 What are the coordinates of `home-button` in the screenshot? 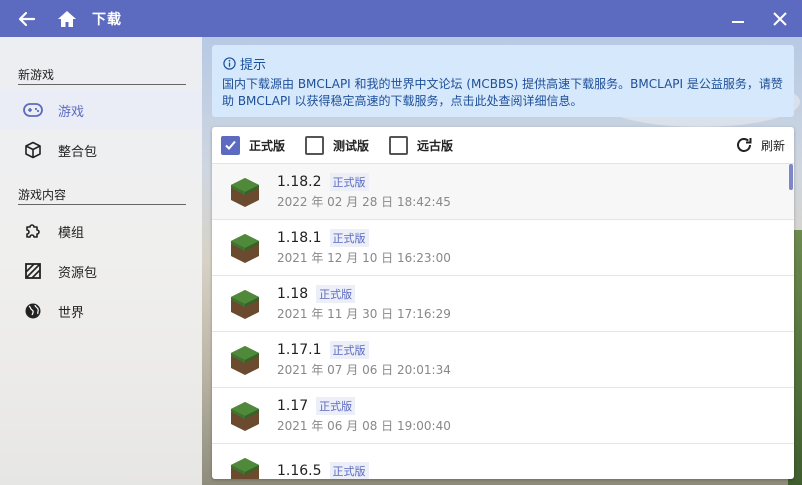 It's located at (67, 19).